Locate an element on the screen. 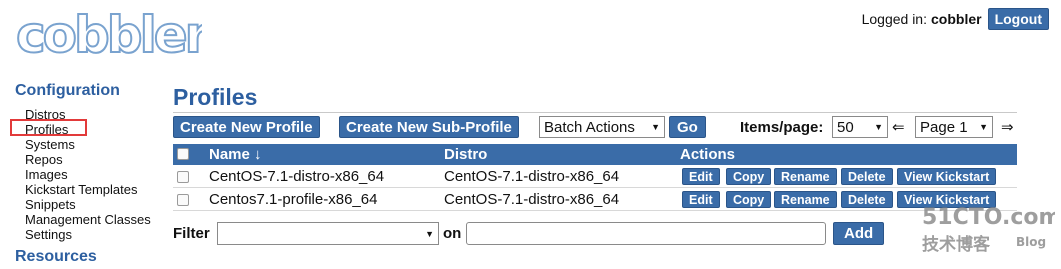  prev-page-arrow-icon: ⇐ is located at coordinates (898, 127).